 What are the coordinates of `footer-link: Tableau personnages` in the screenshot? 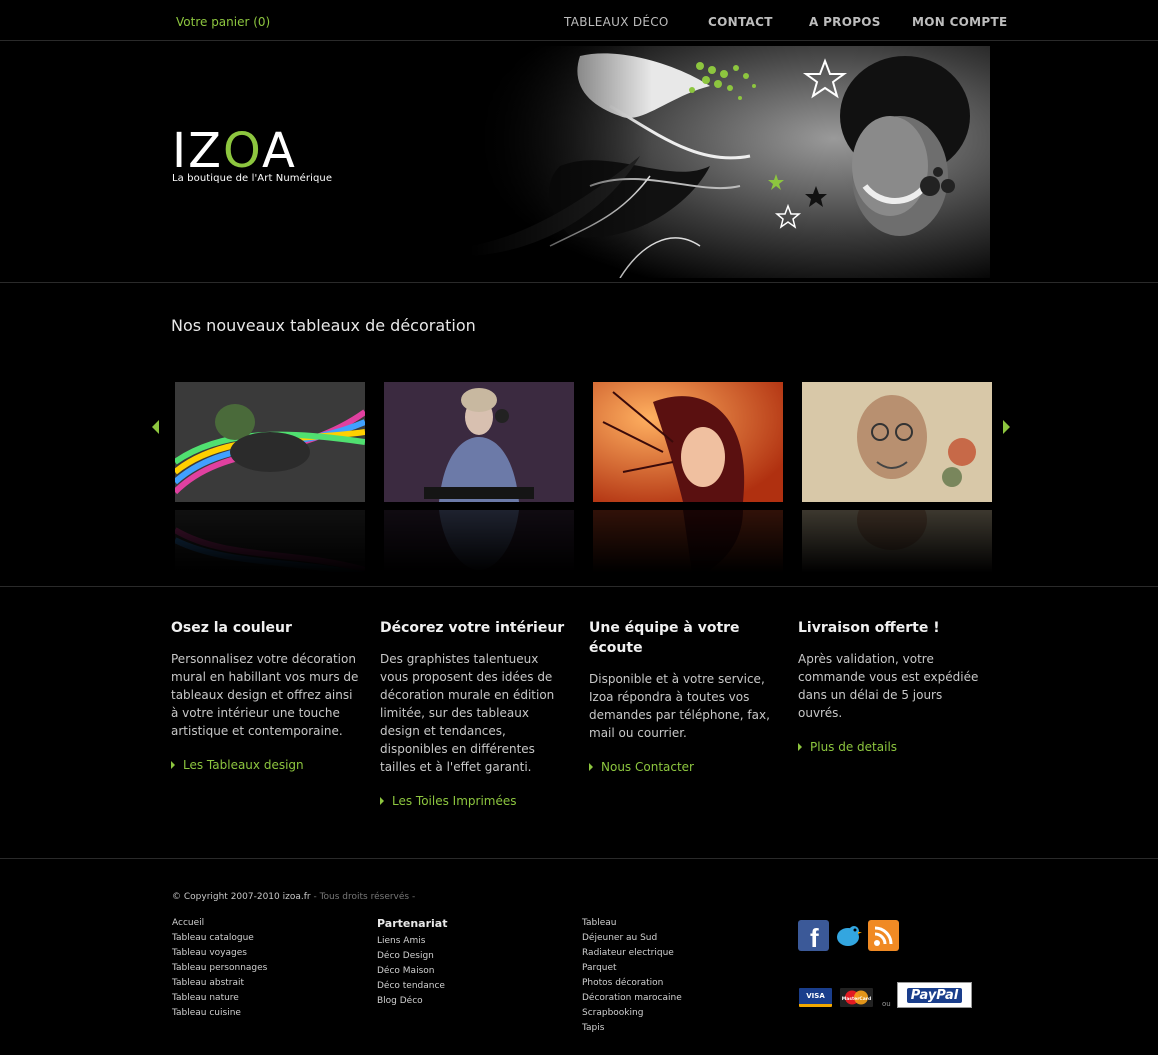 It's located at (219, 968).